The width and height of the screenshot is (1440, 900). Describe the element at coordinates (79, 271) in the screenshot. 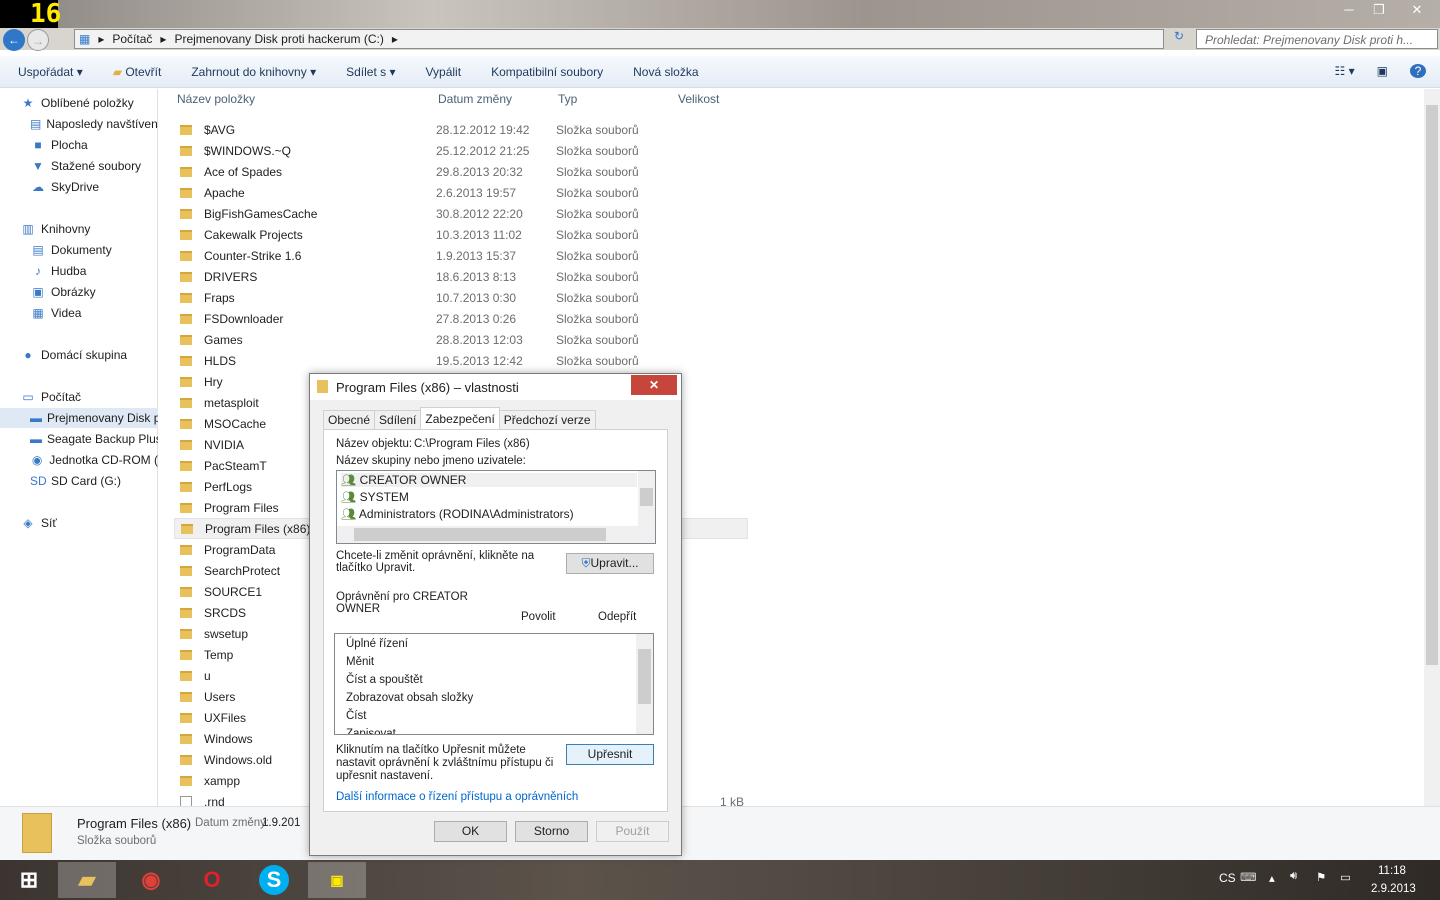

I see `sidebar-item: ♪ Hudba` at that location.